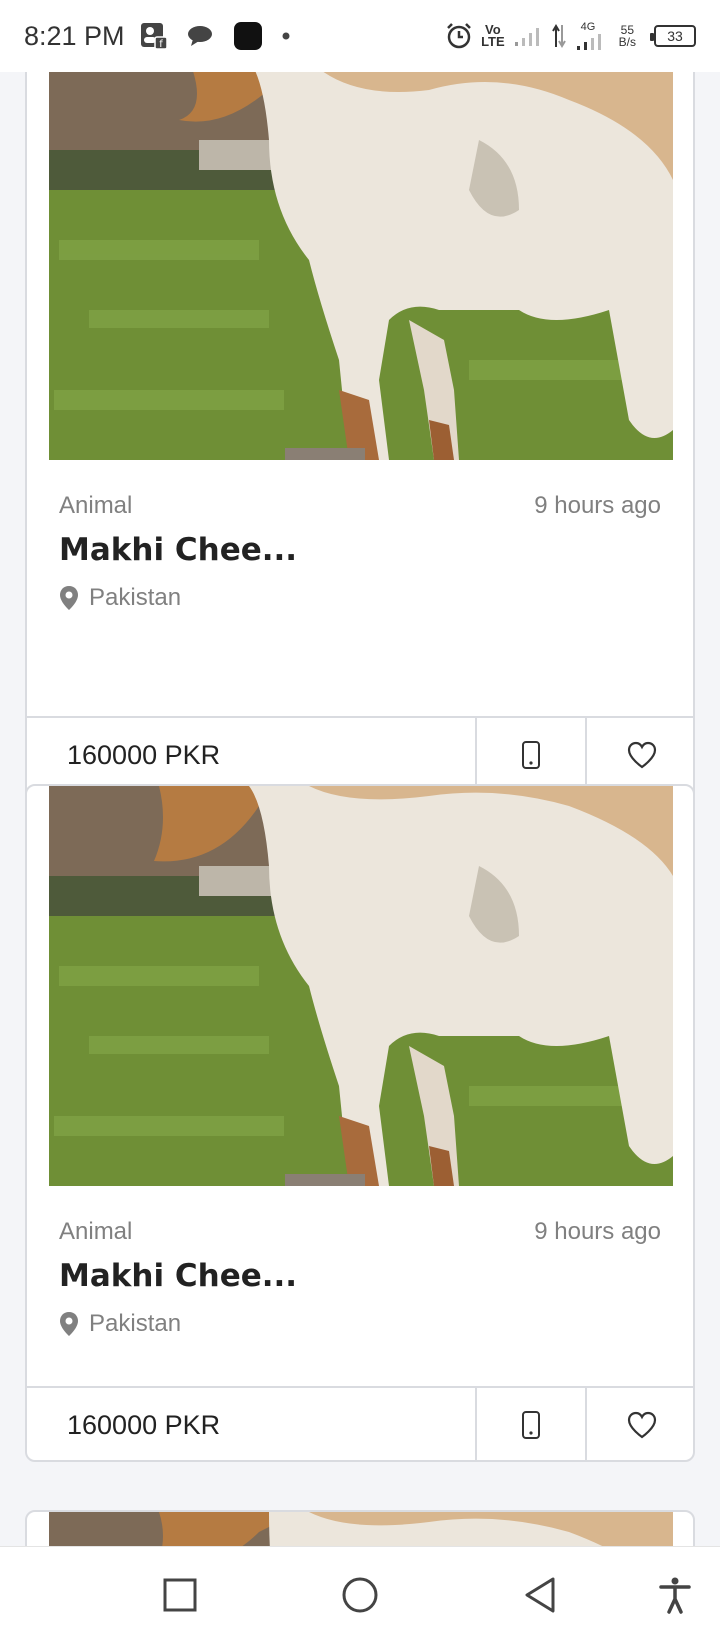 Image resolution: width=720 pixels, height=1640 pixels. I want to click on notification-icons: f, so click(215, 36).